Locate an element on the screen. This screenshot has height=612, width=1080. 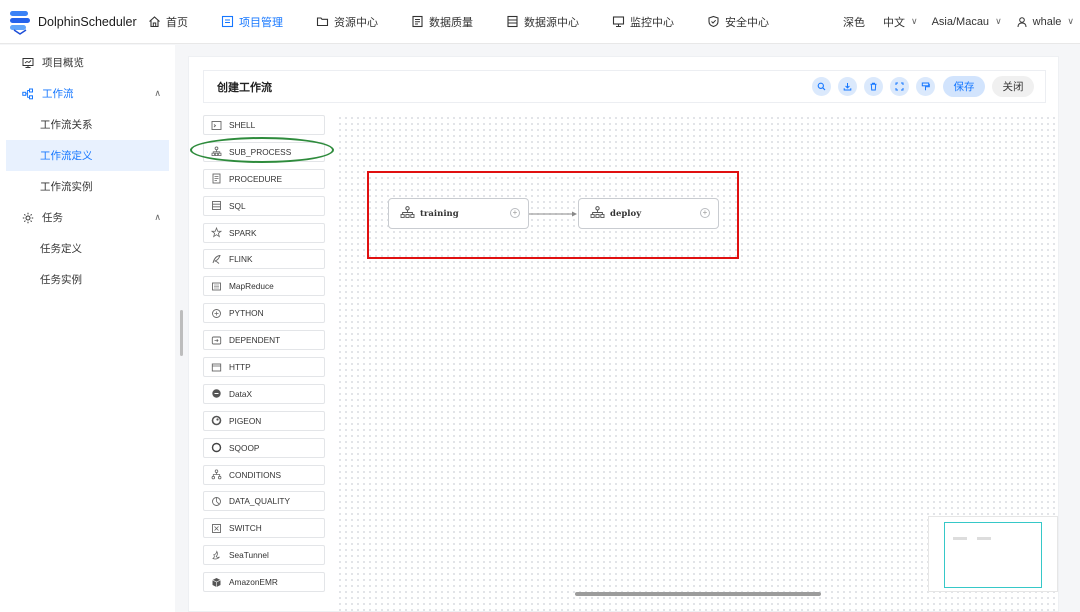
overview-icon is located at coordinates (28, 62).